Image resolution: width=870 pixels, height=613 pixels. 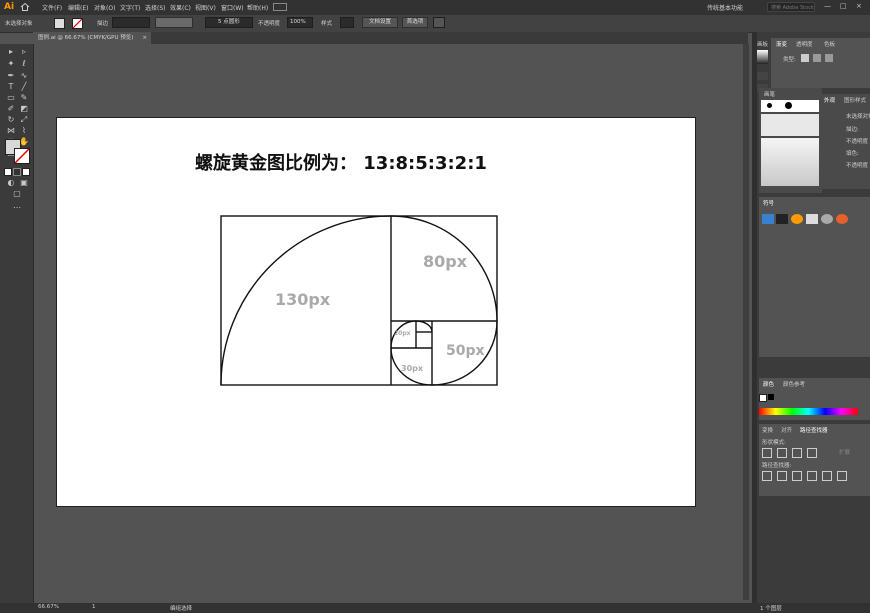 I want to click on label-20px: 20px, so click(x=402, y=333).